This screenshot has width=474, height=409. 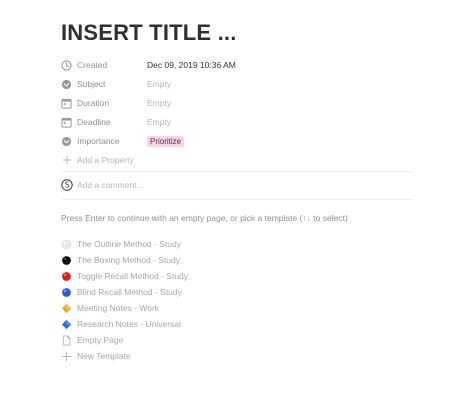 I want to click on user-avatar-icon: S, so click(x=67, y=185).